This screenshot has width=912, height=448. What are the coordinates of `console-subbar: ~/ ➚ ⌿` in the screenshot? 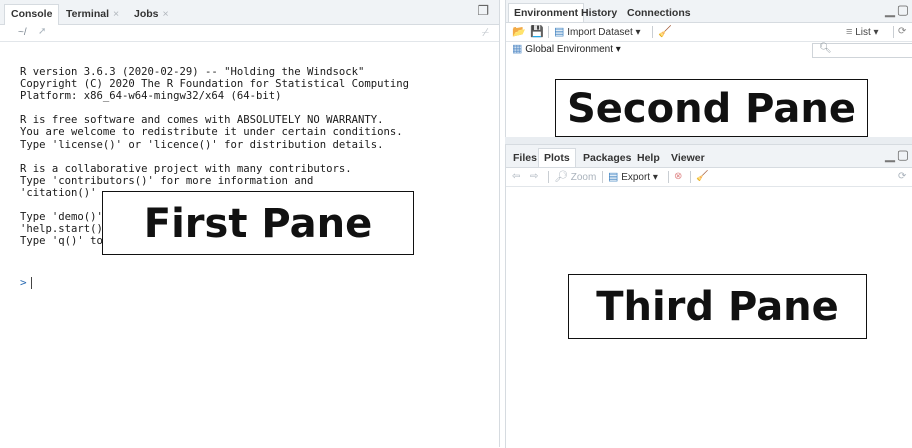 It's located at (249, 33).